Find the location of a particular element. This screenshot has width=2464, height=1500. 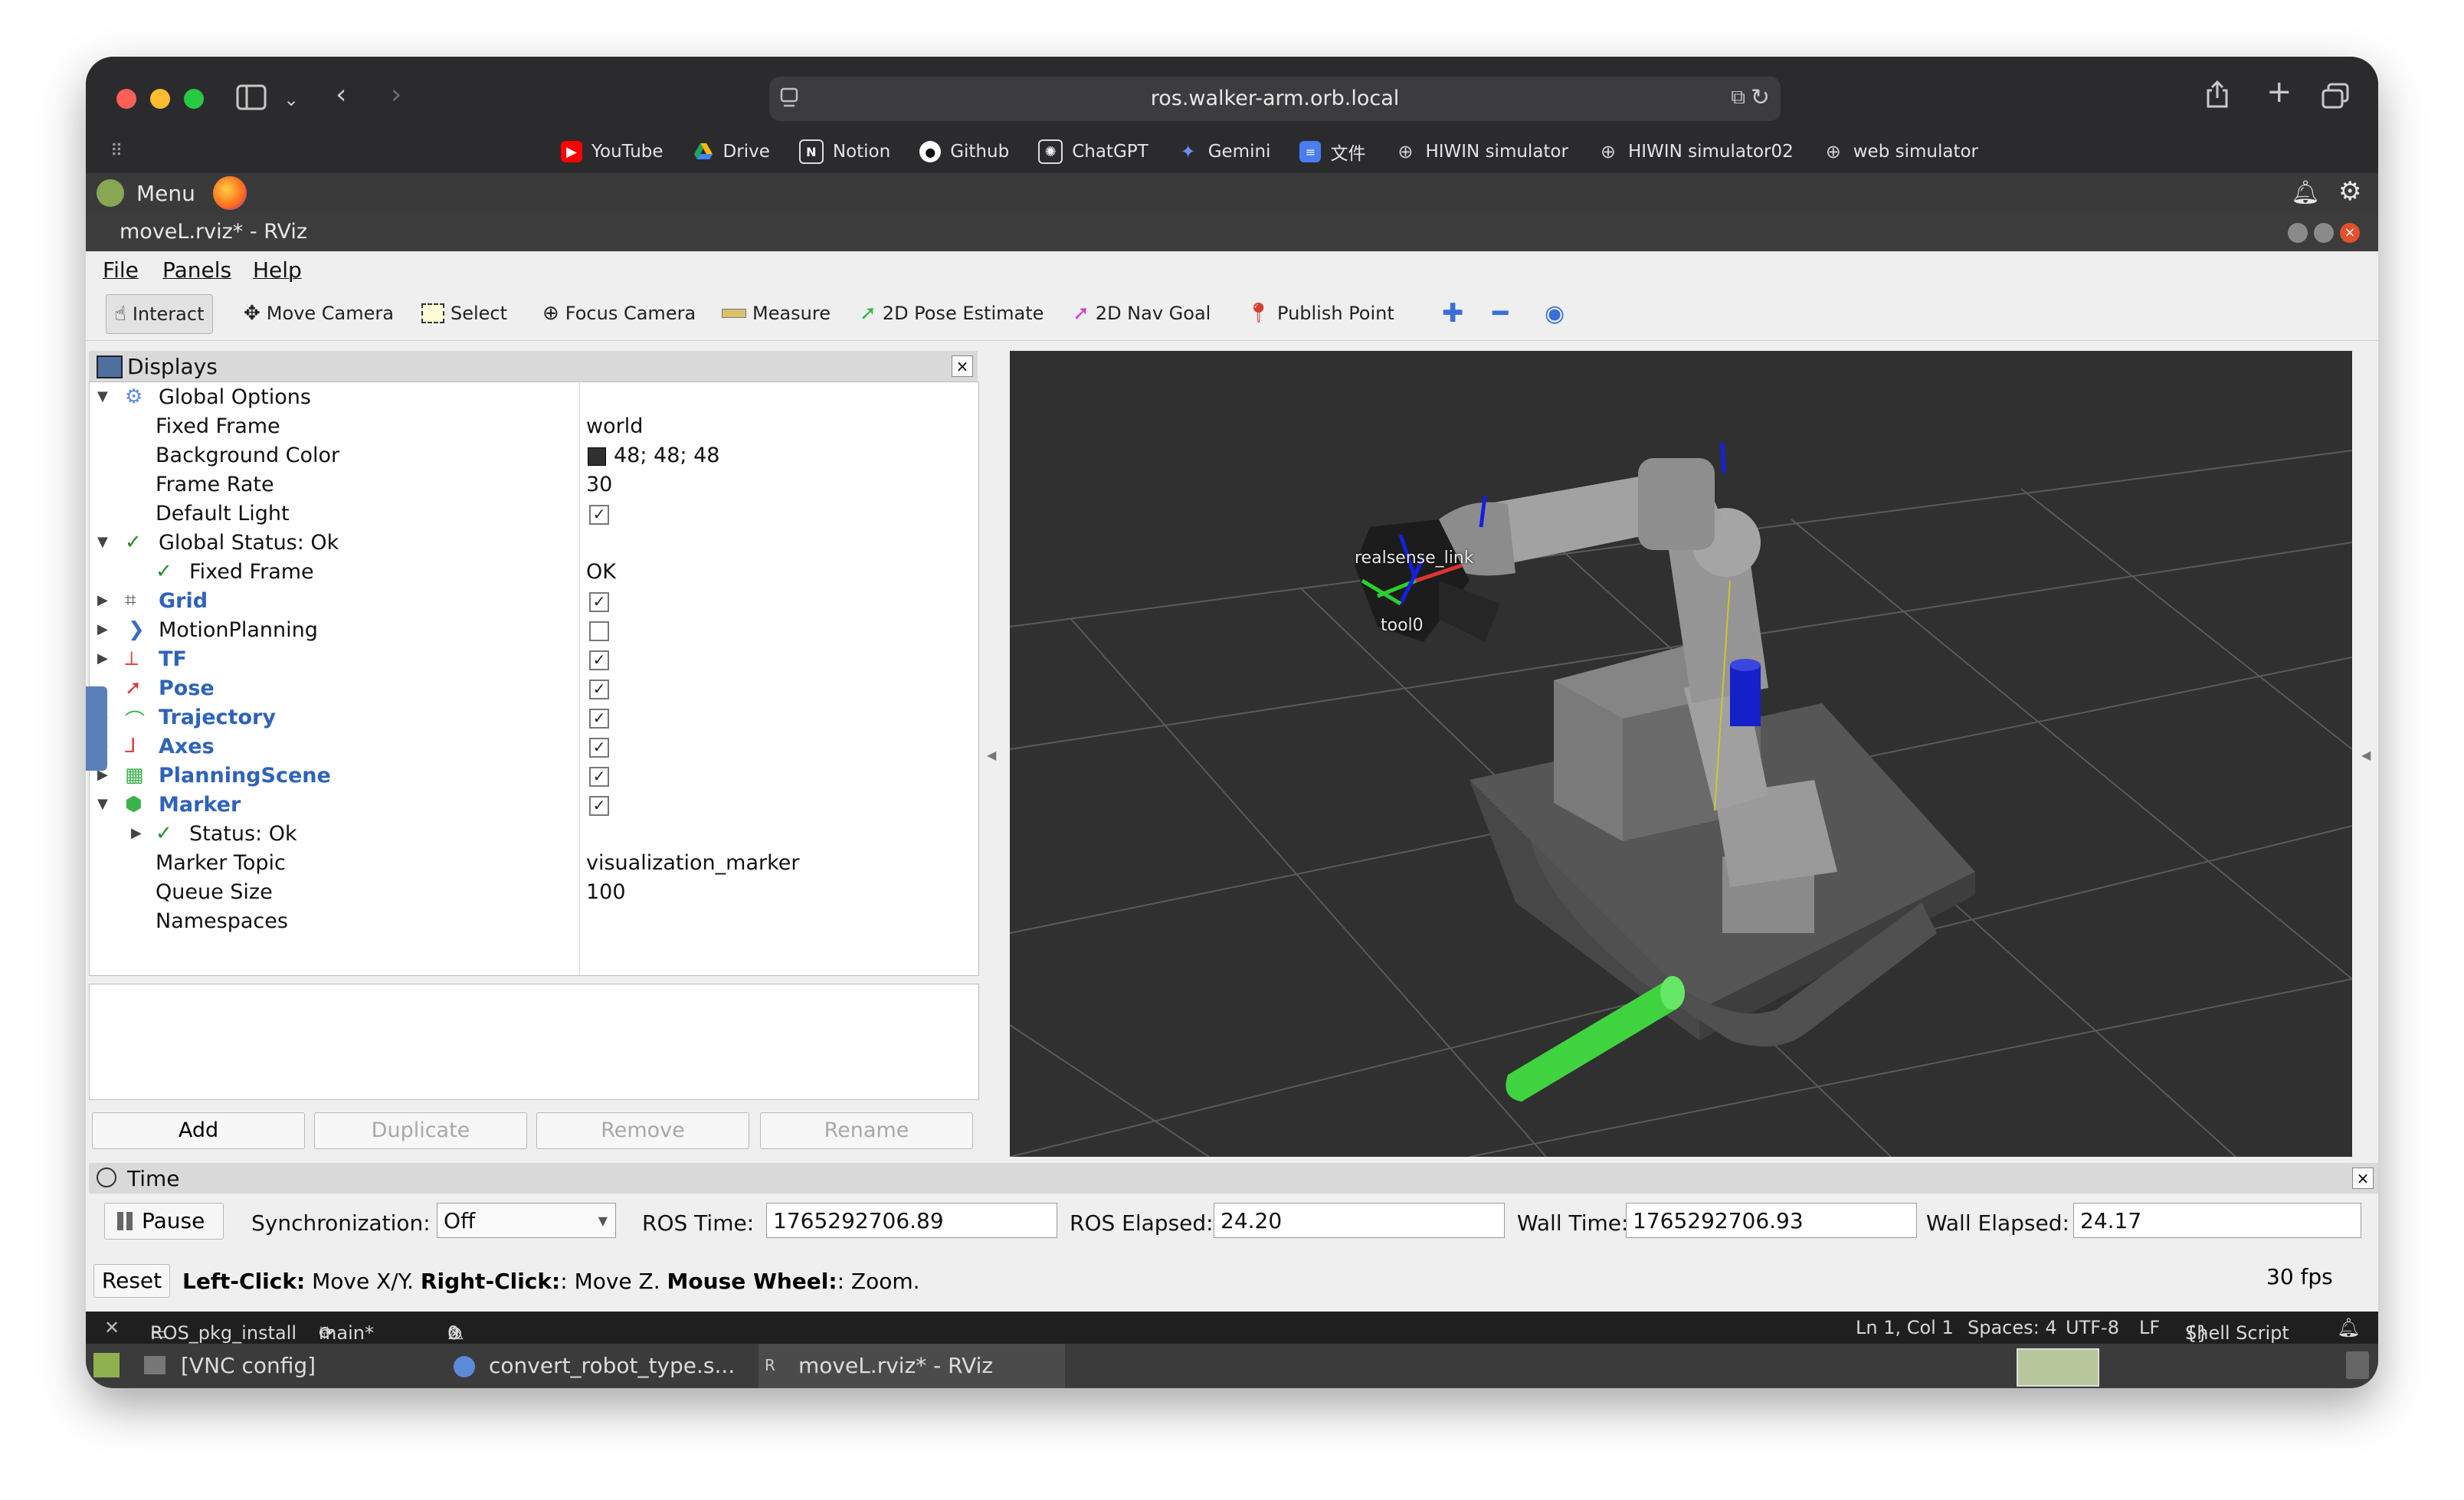

remove-tool-button: ━ is located at coordinates (1500, 313).